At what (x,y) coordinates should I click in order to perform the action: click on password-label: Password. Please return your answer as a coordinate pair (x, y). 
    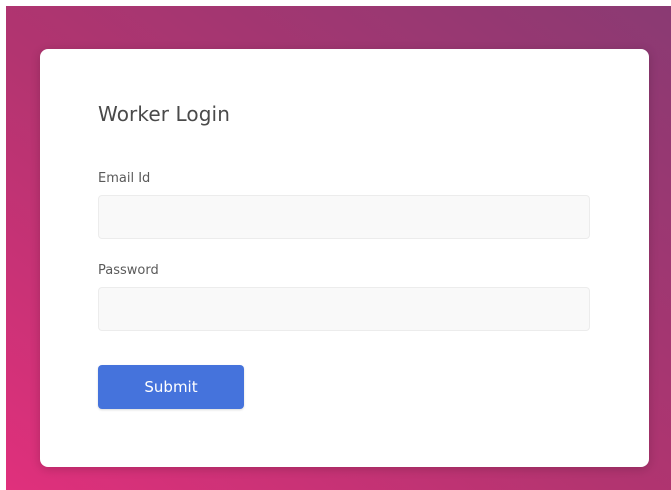
    Looking at the image, I should click on (128, 270).